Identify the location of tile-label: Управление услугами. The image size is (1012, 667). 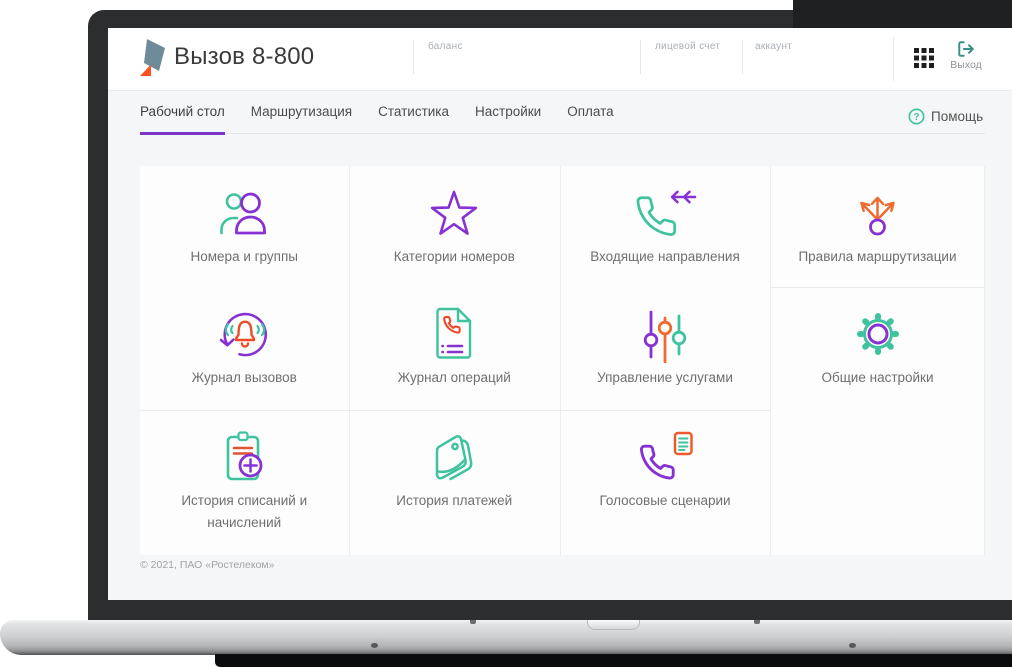
(665, 377).